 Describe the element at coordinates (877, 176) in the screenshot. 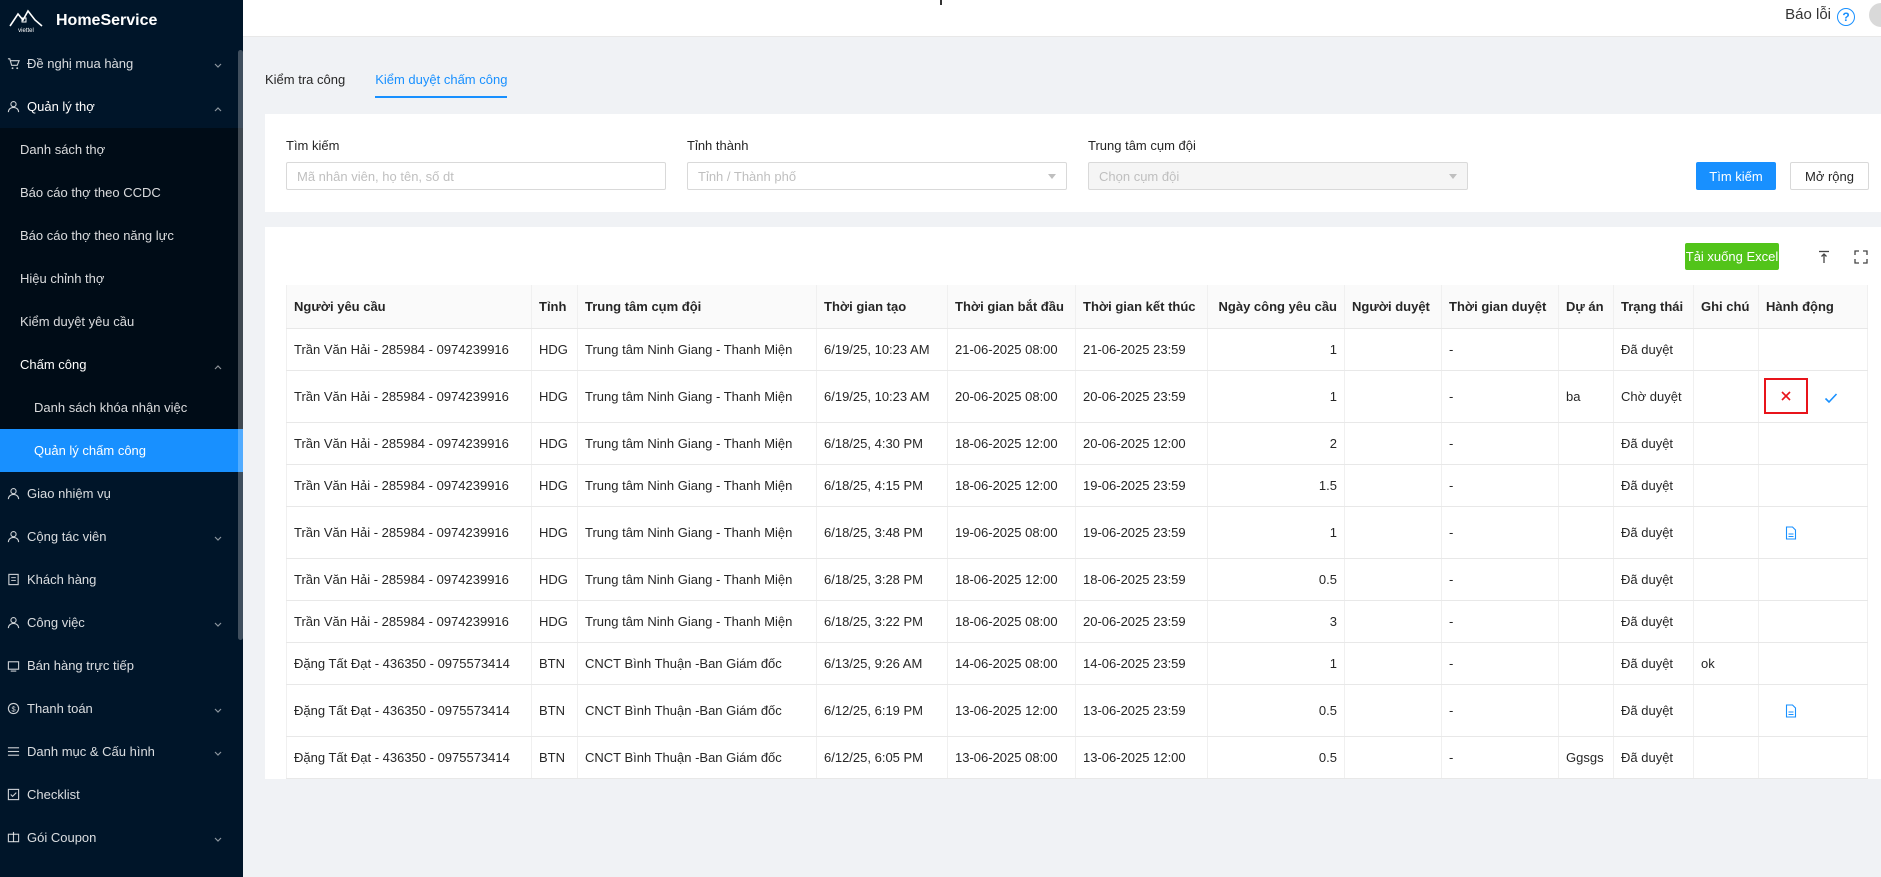

I see `province-select: Tỉnh / Thành phố` at that location.